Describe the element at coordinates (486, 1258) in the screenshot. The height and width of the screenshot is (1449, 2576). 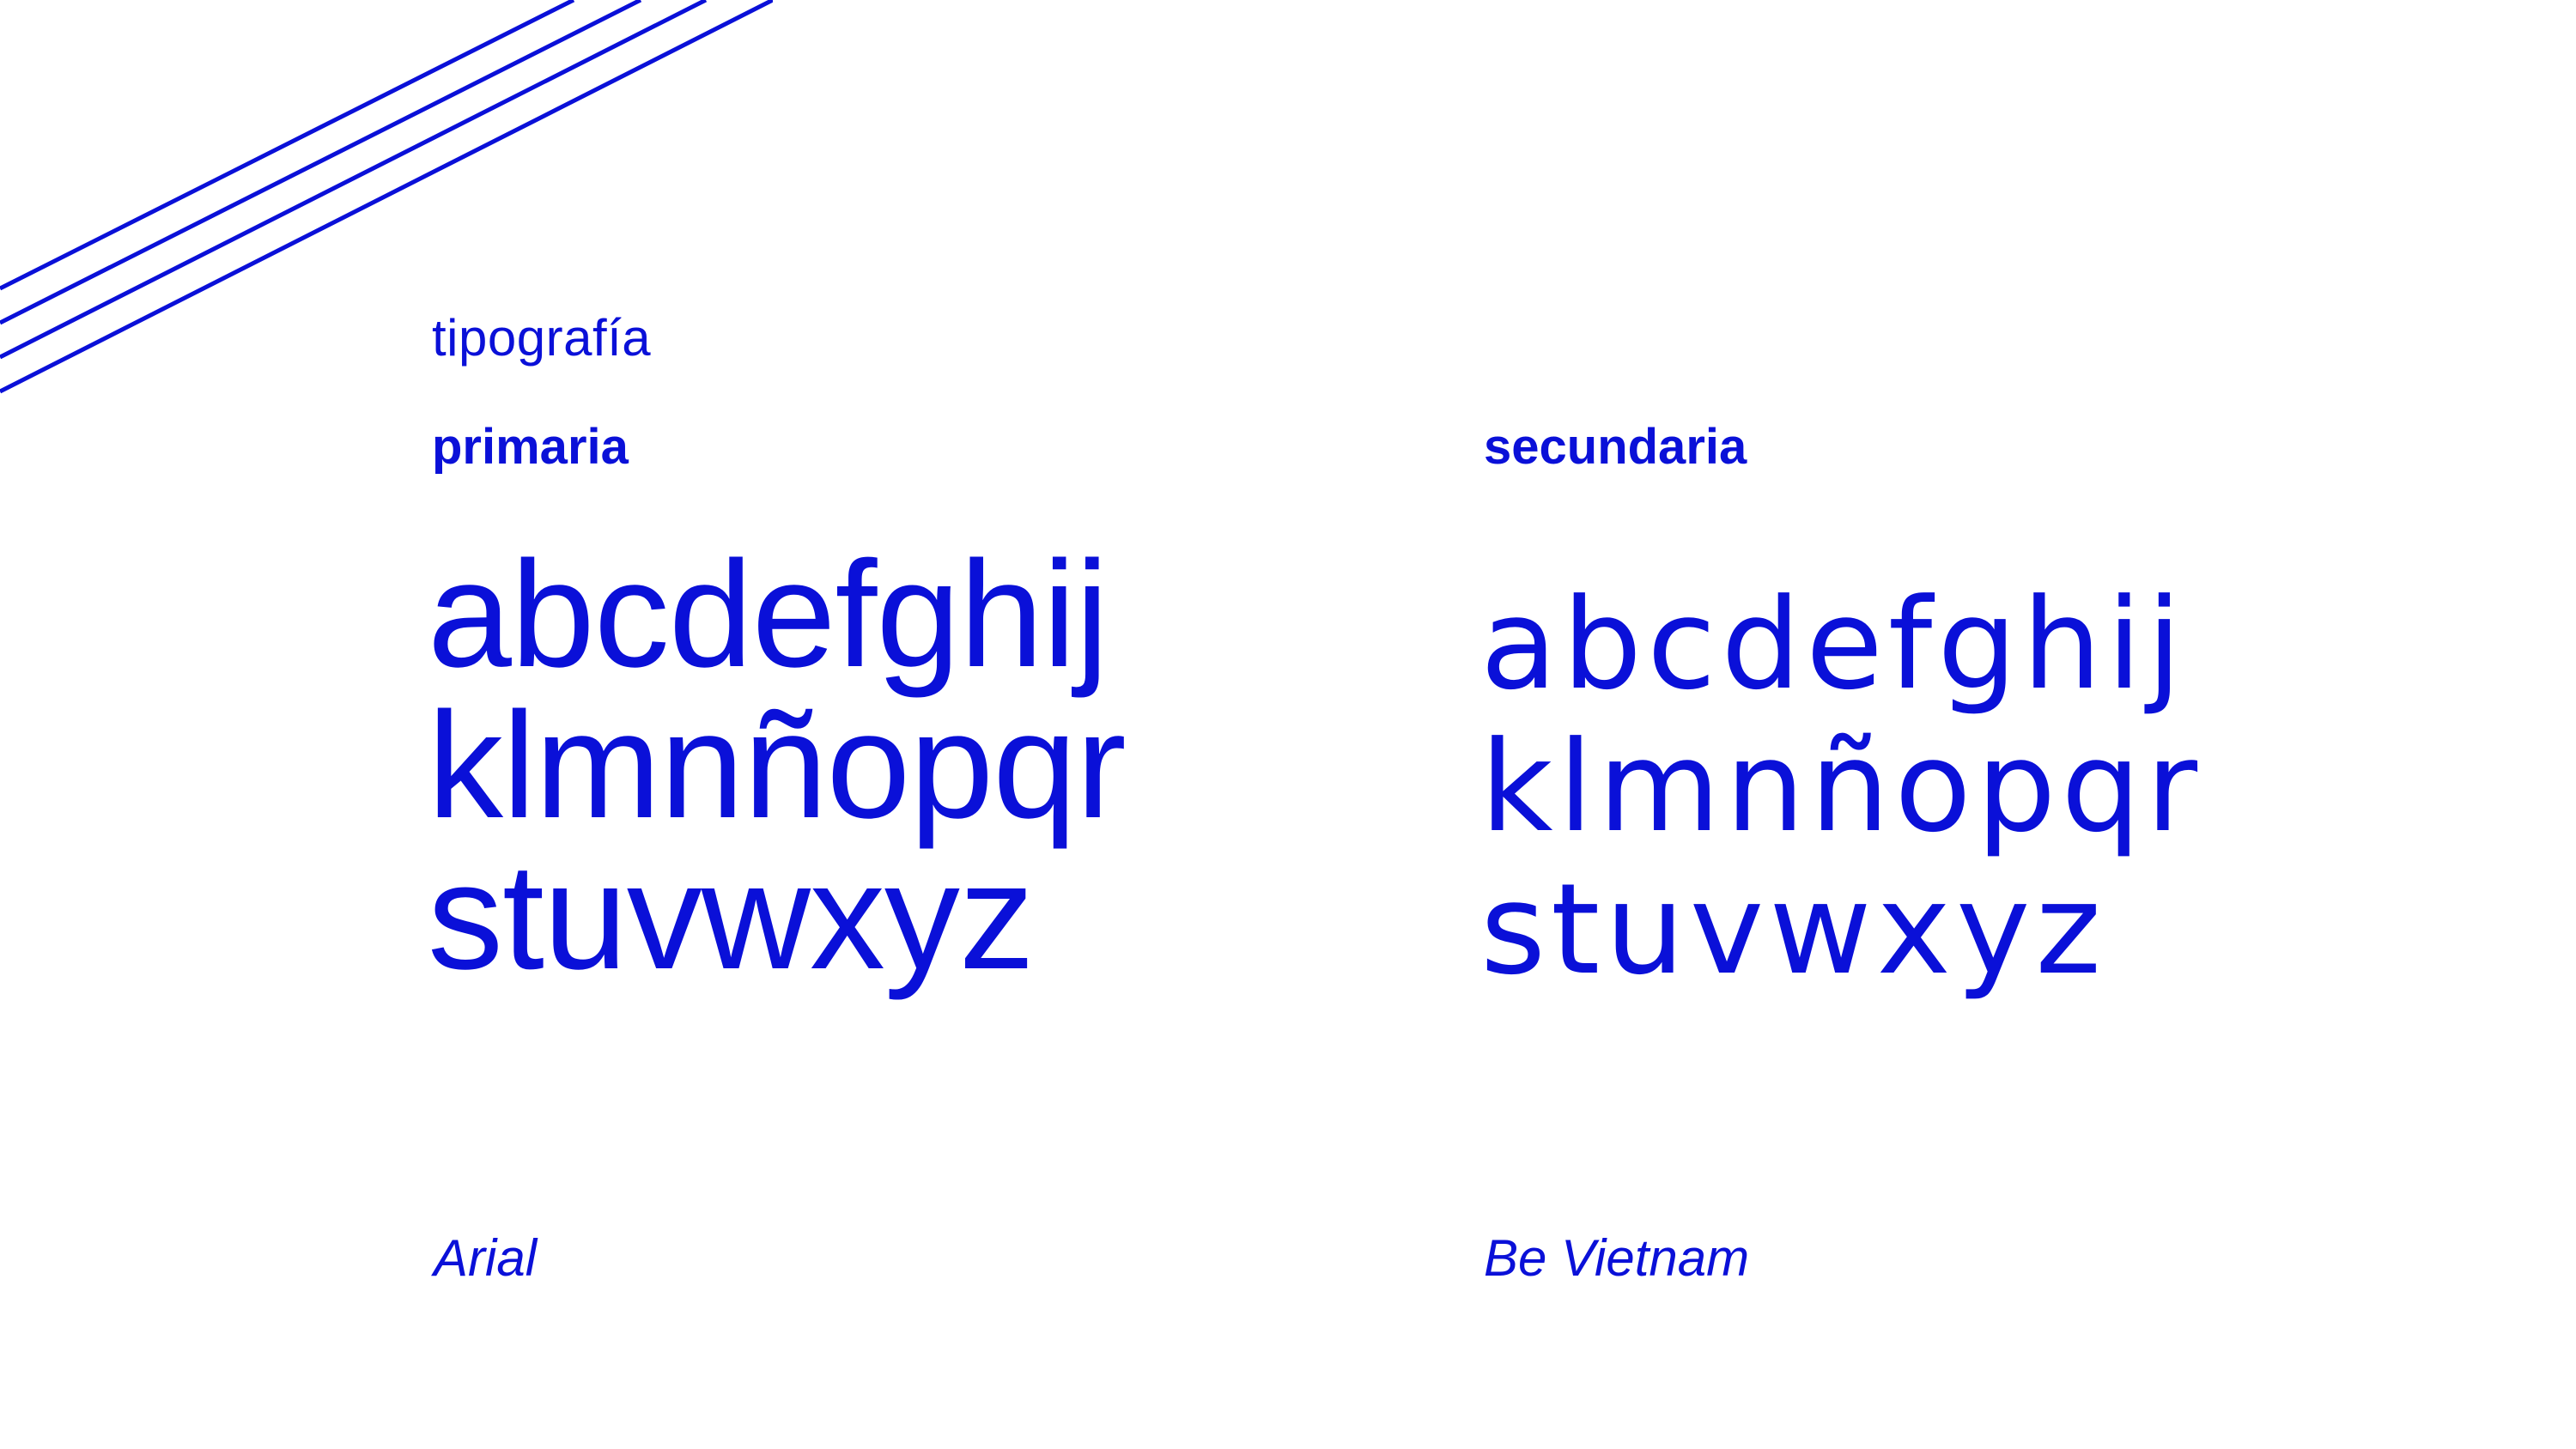
I see `primary-font-name: Arial` at that location.